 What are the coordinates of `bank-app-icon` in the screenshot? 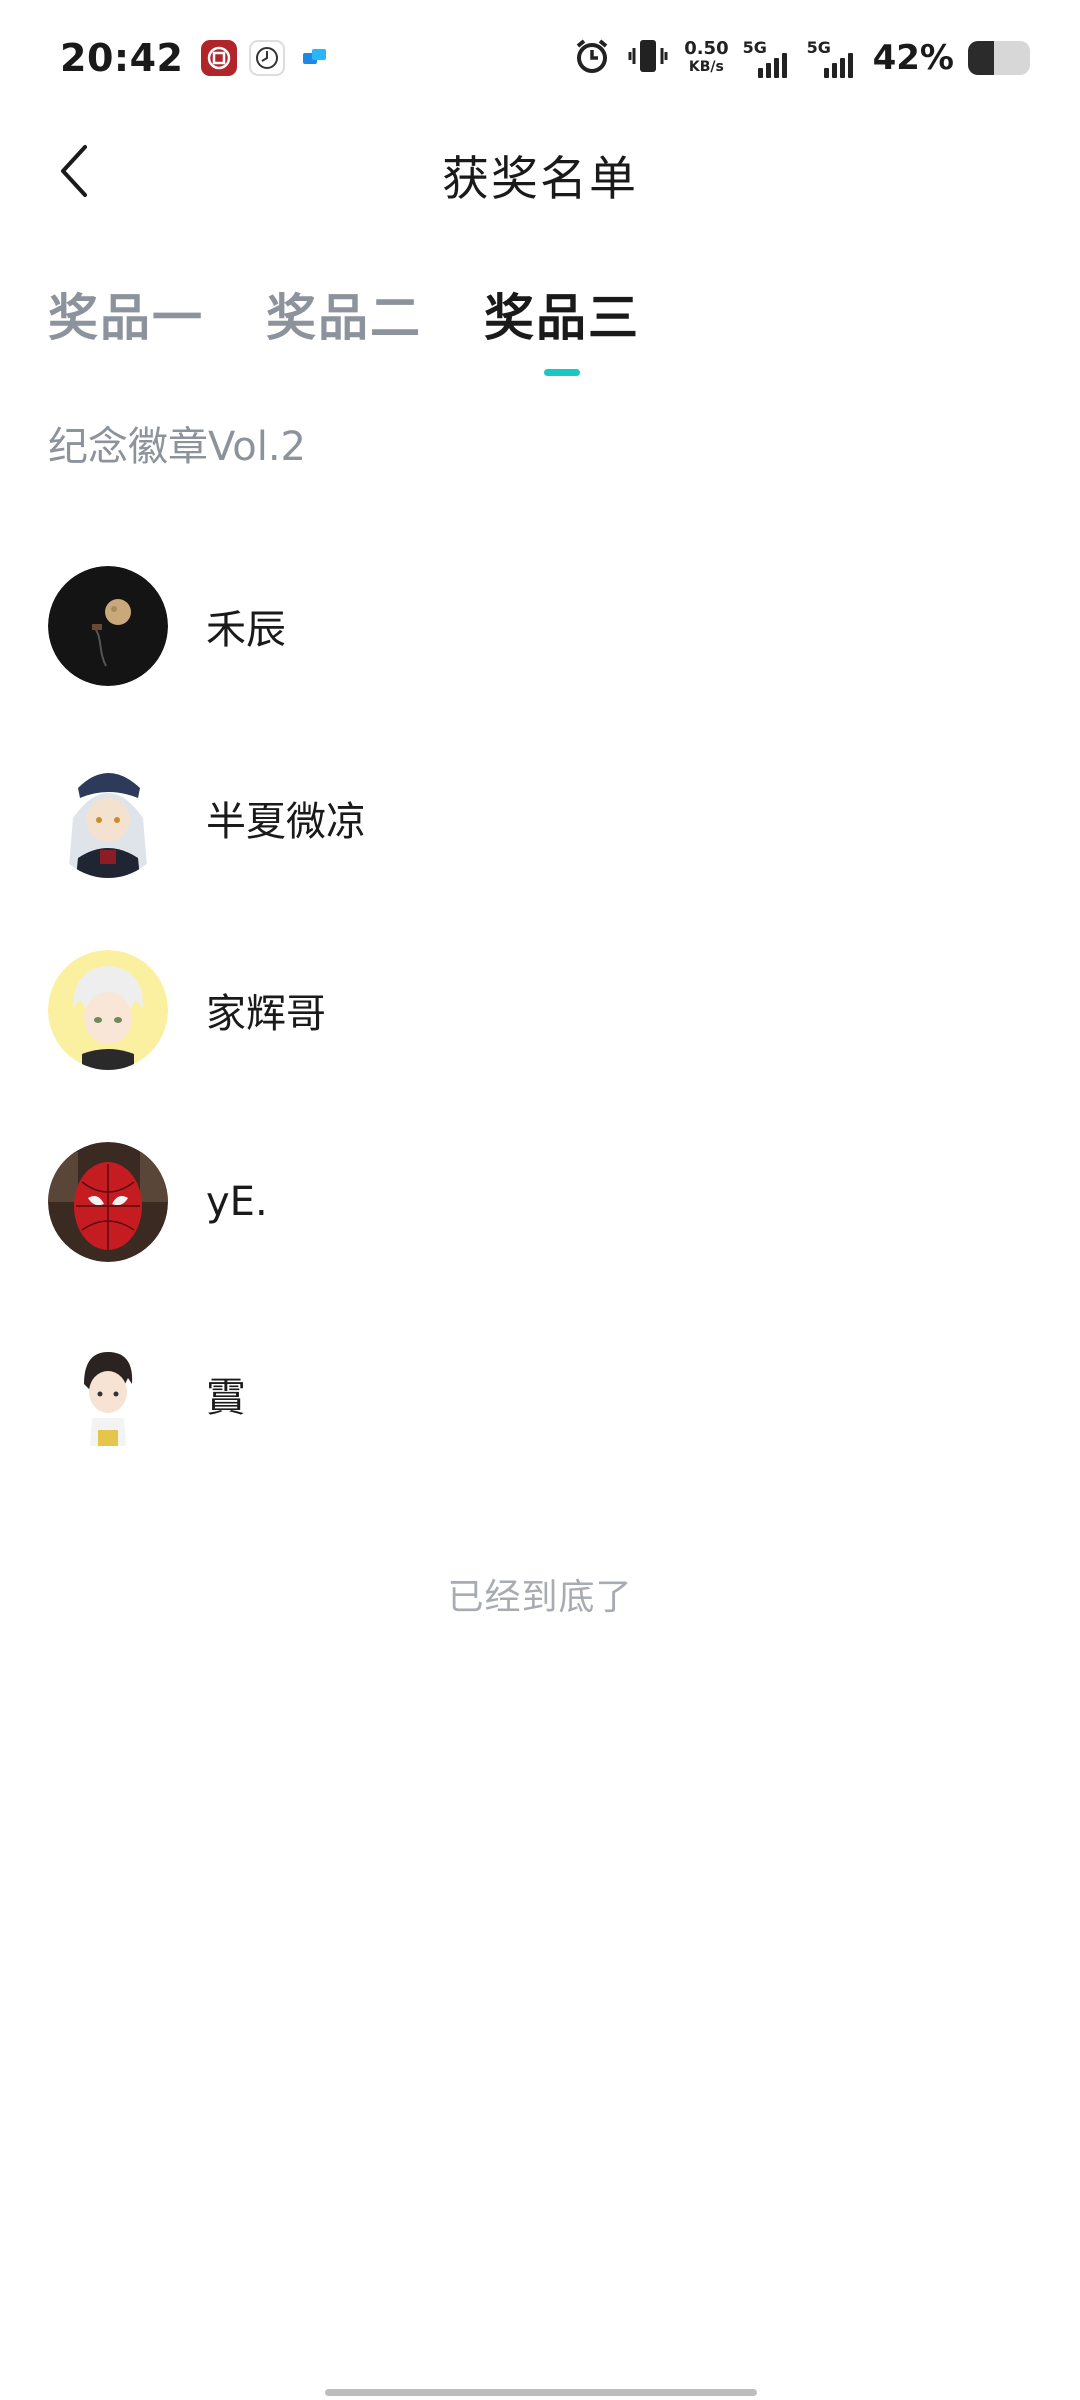 It's located at (219, 58).